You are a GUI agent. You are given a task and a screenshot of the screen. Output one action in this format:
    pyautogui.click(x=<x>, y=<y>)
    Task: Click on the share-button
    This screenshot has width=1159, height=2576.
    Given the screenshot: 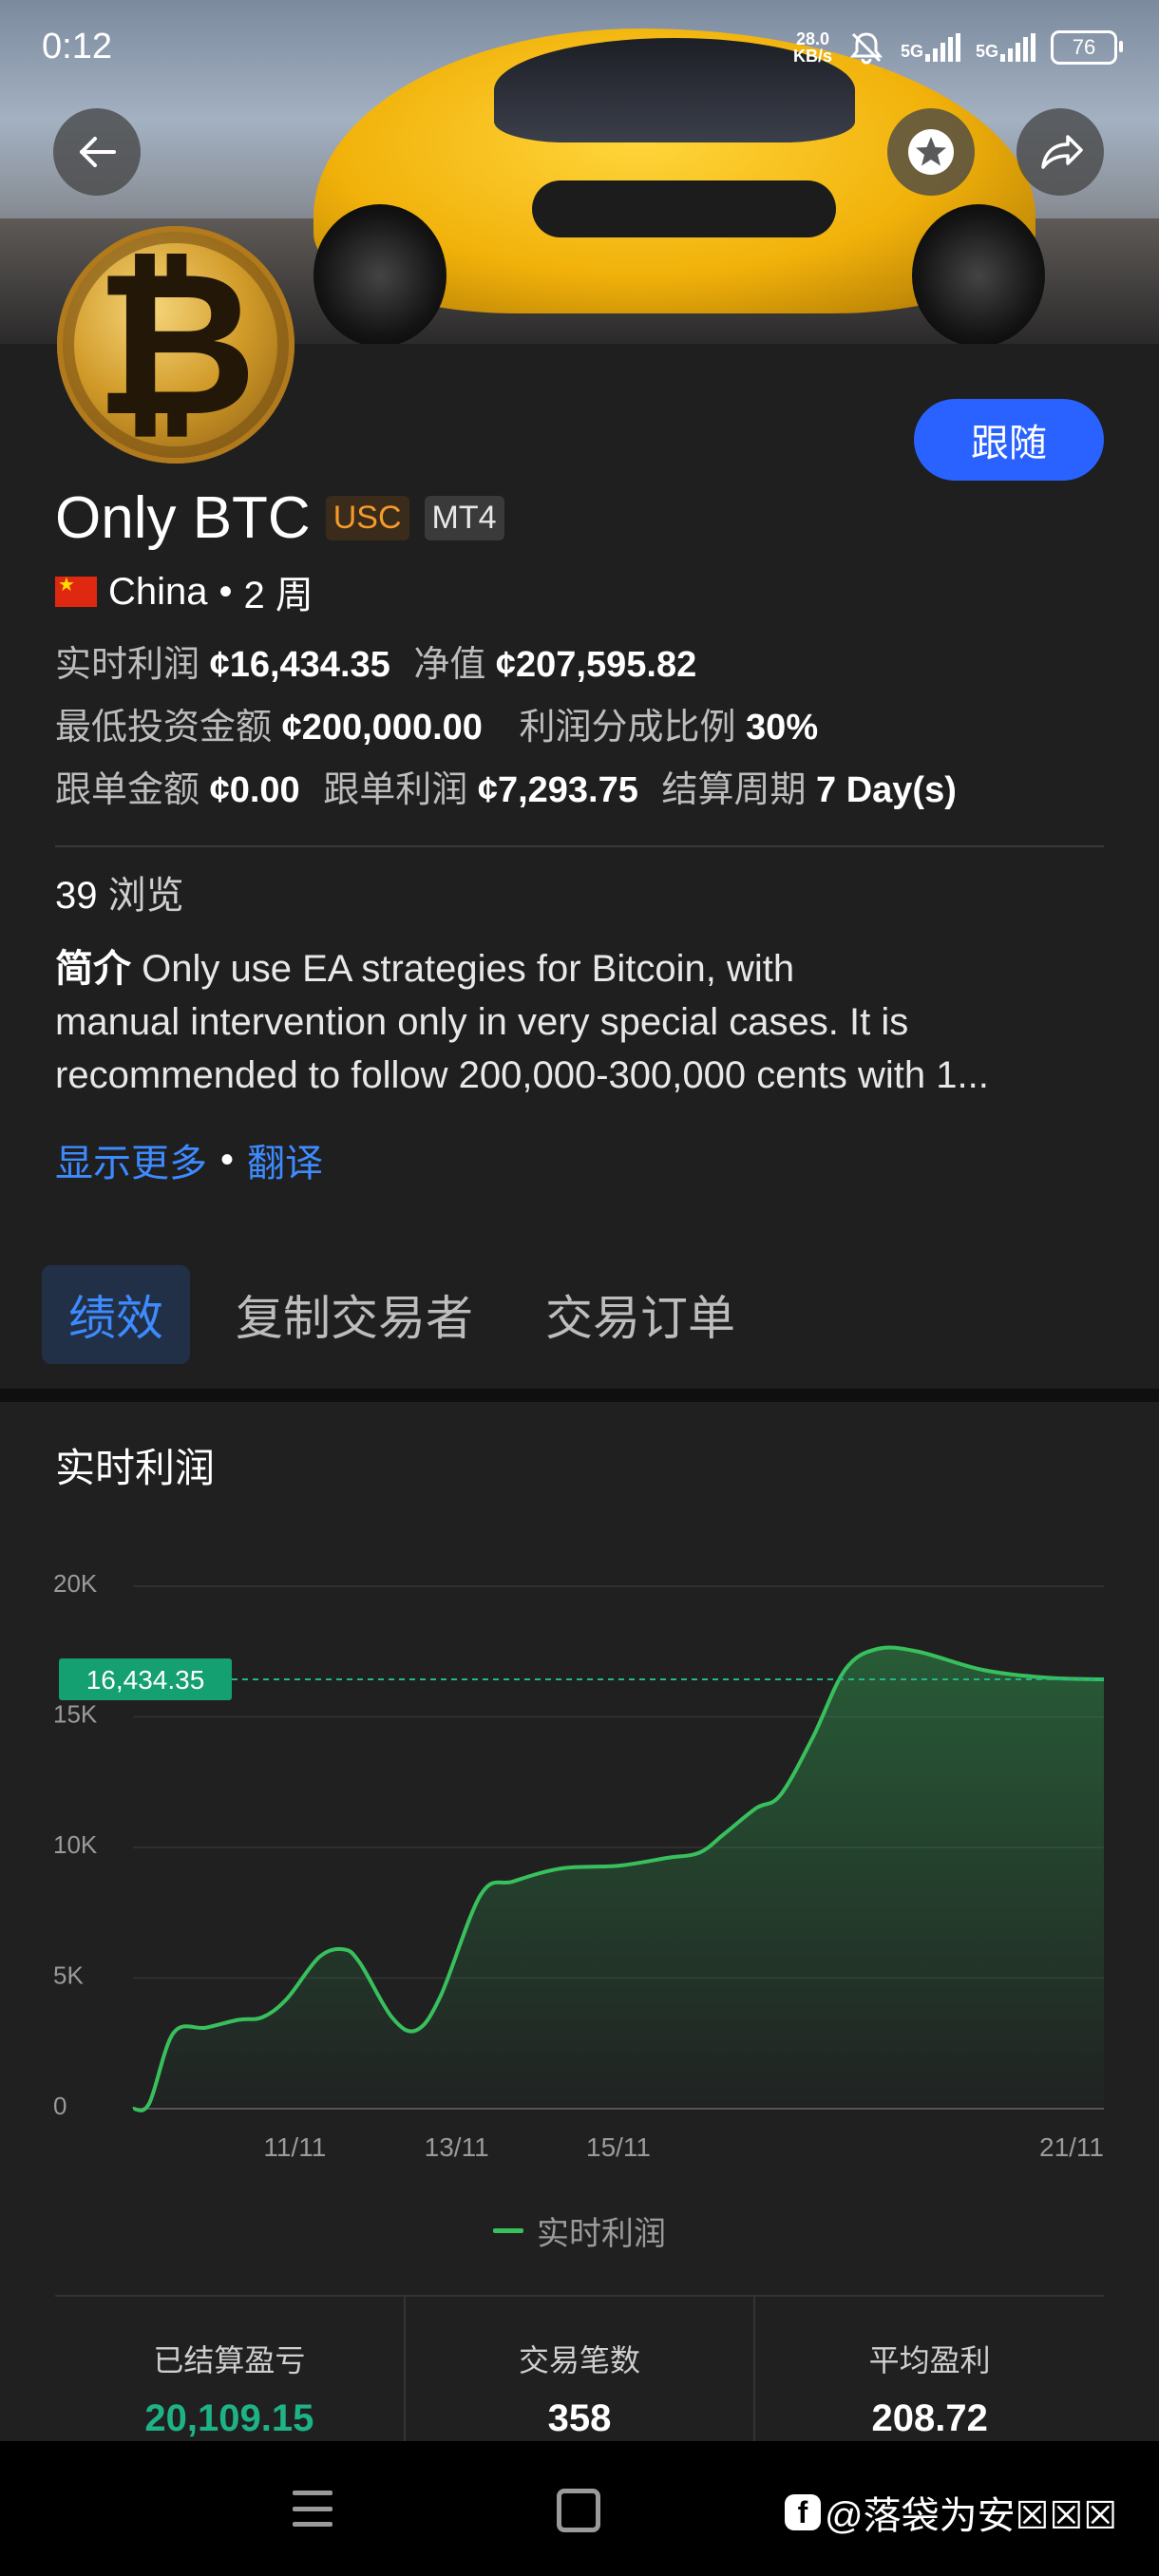 What is the action you would take?
    pyautogui.click(x=1060, y=152)
    